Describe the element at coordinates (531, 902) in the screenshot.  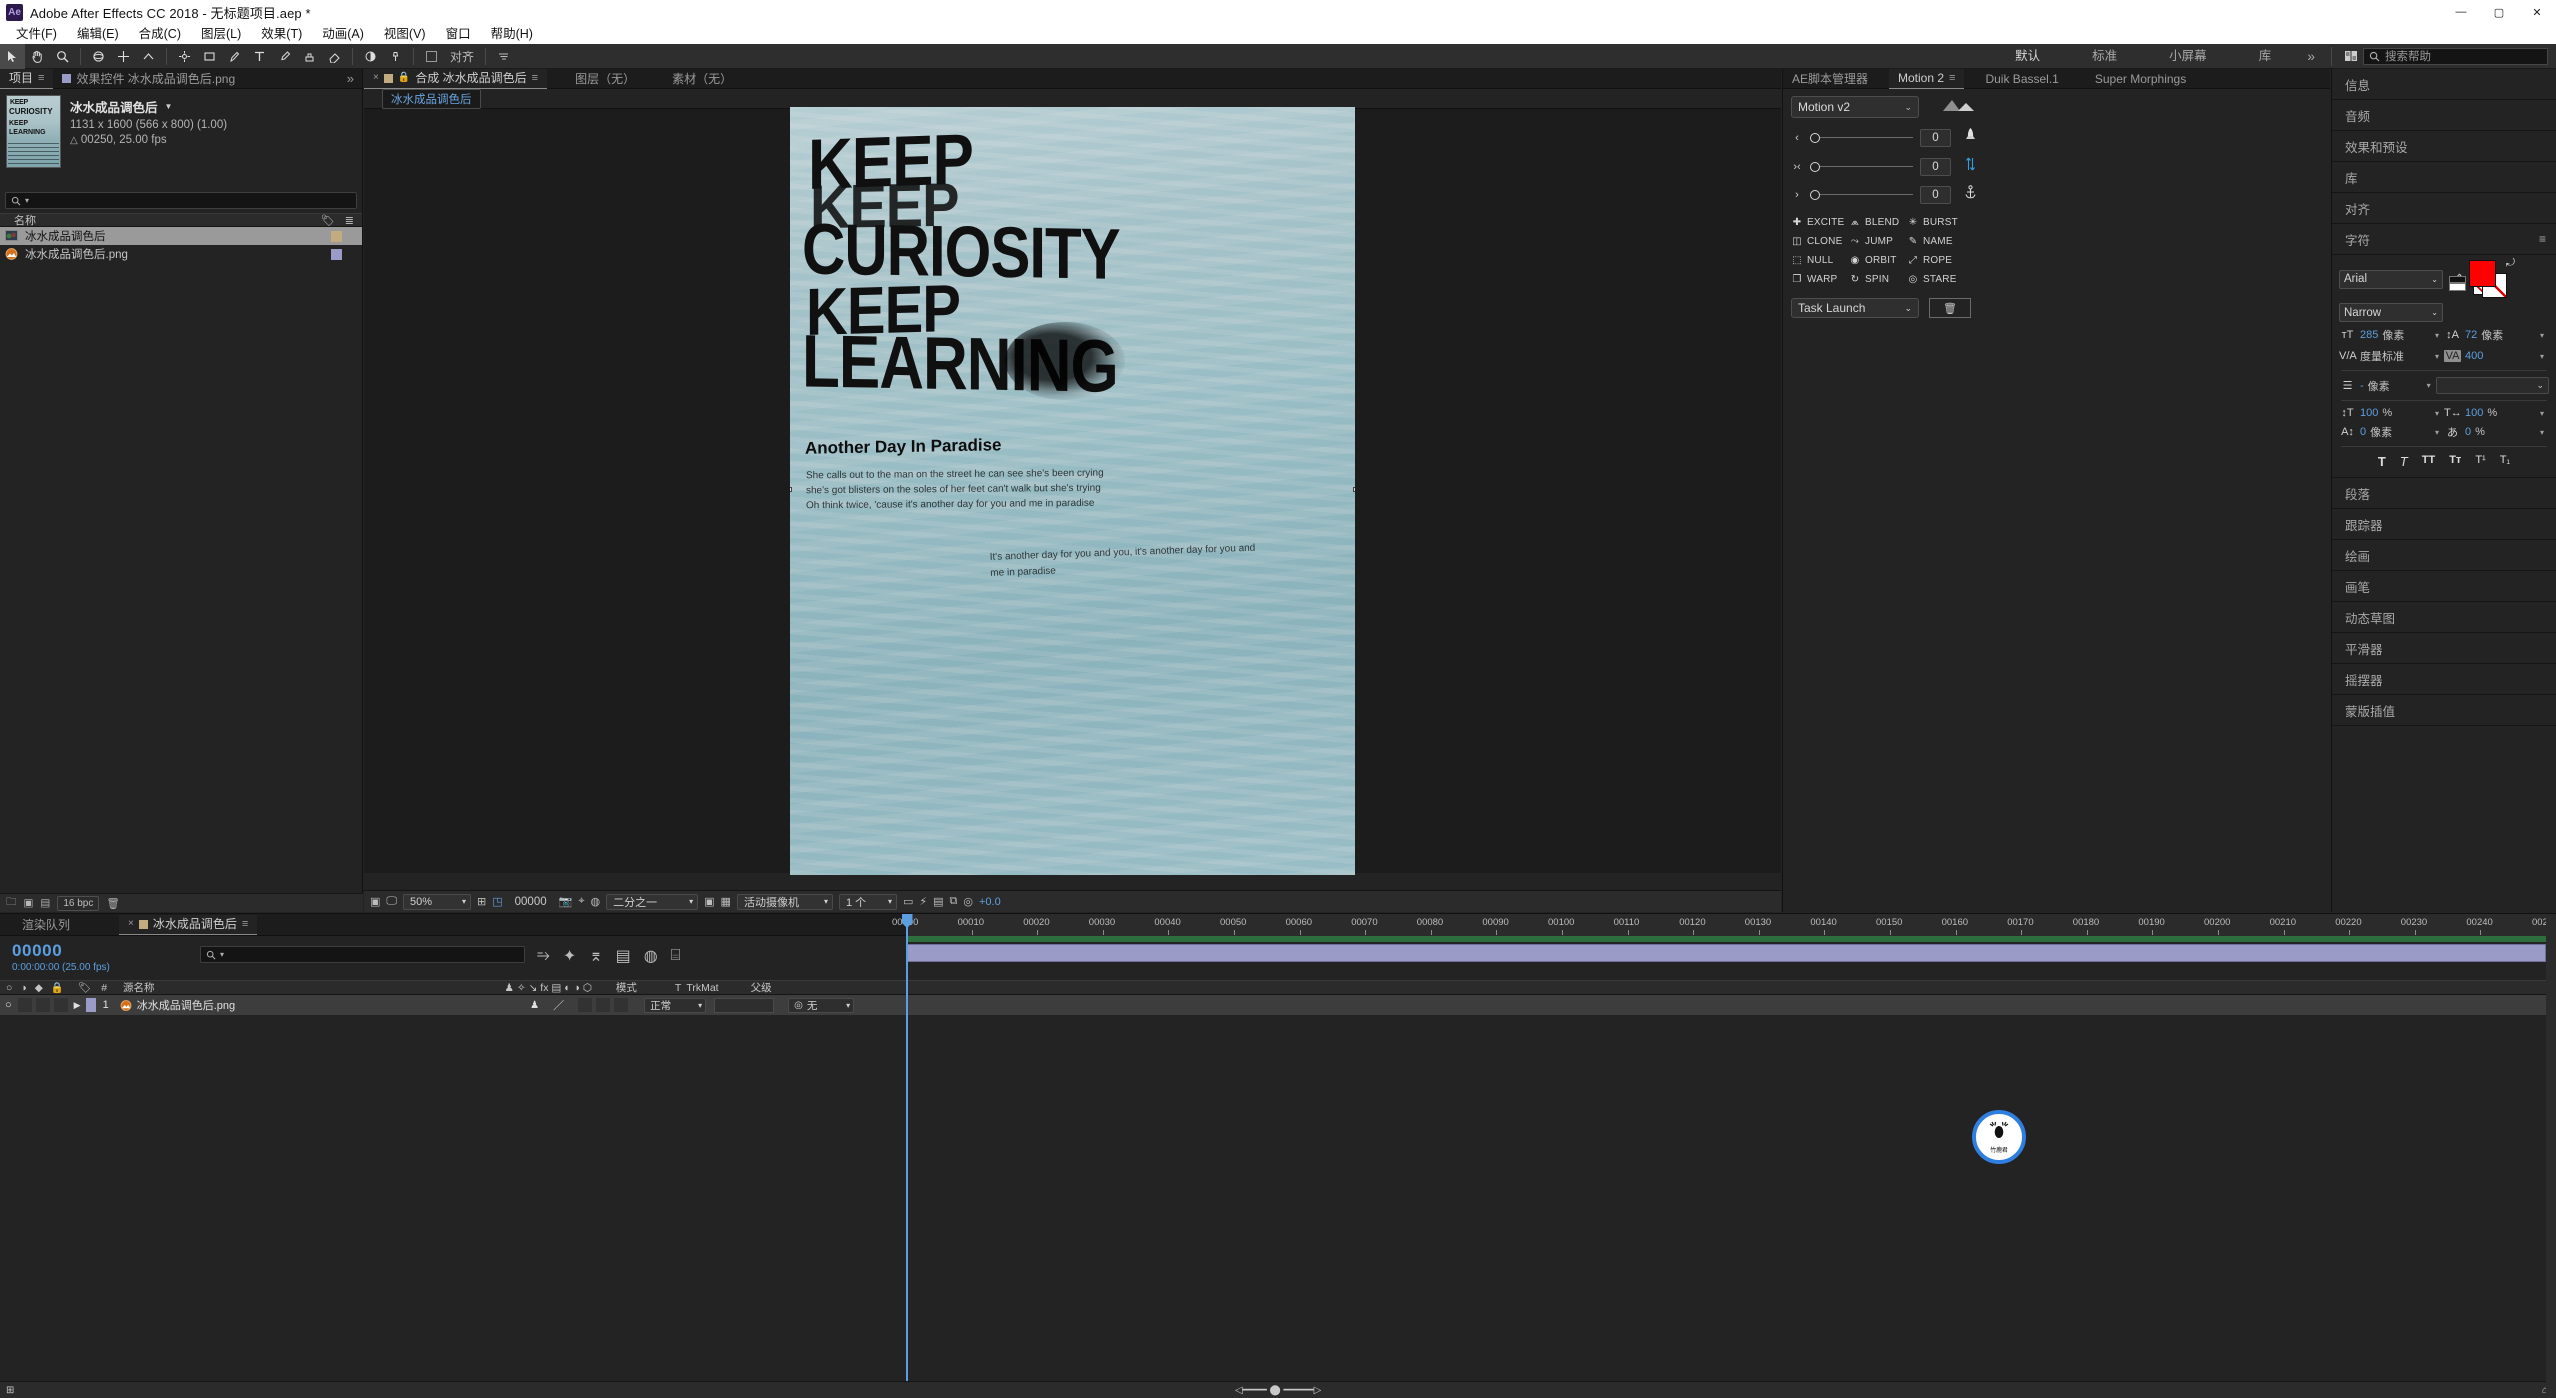
I see `comp-timecode: 00000` at that location.